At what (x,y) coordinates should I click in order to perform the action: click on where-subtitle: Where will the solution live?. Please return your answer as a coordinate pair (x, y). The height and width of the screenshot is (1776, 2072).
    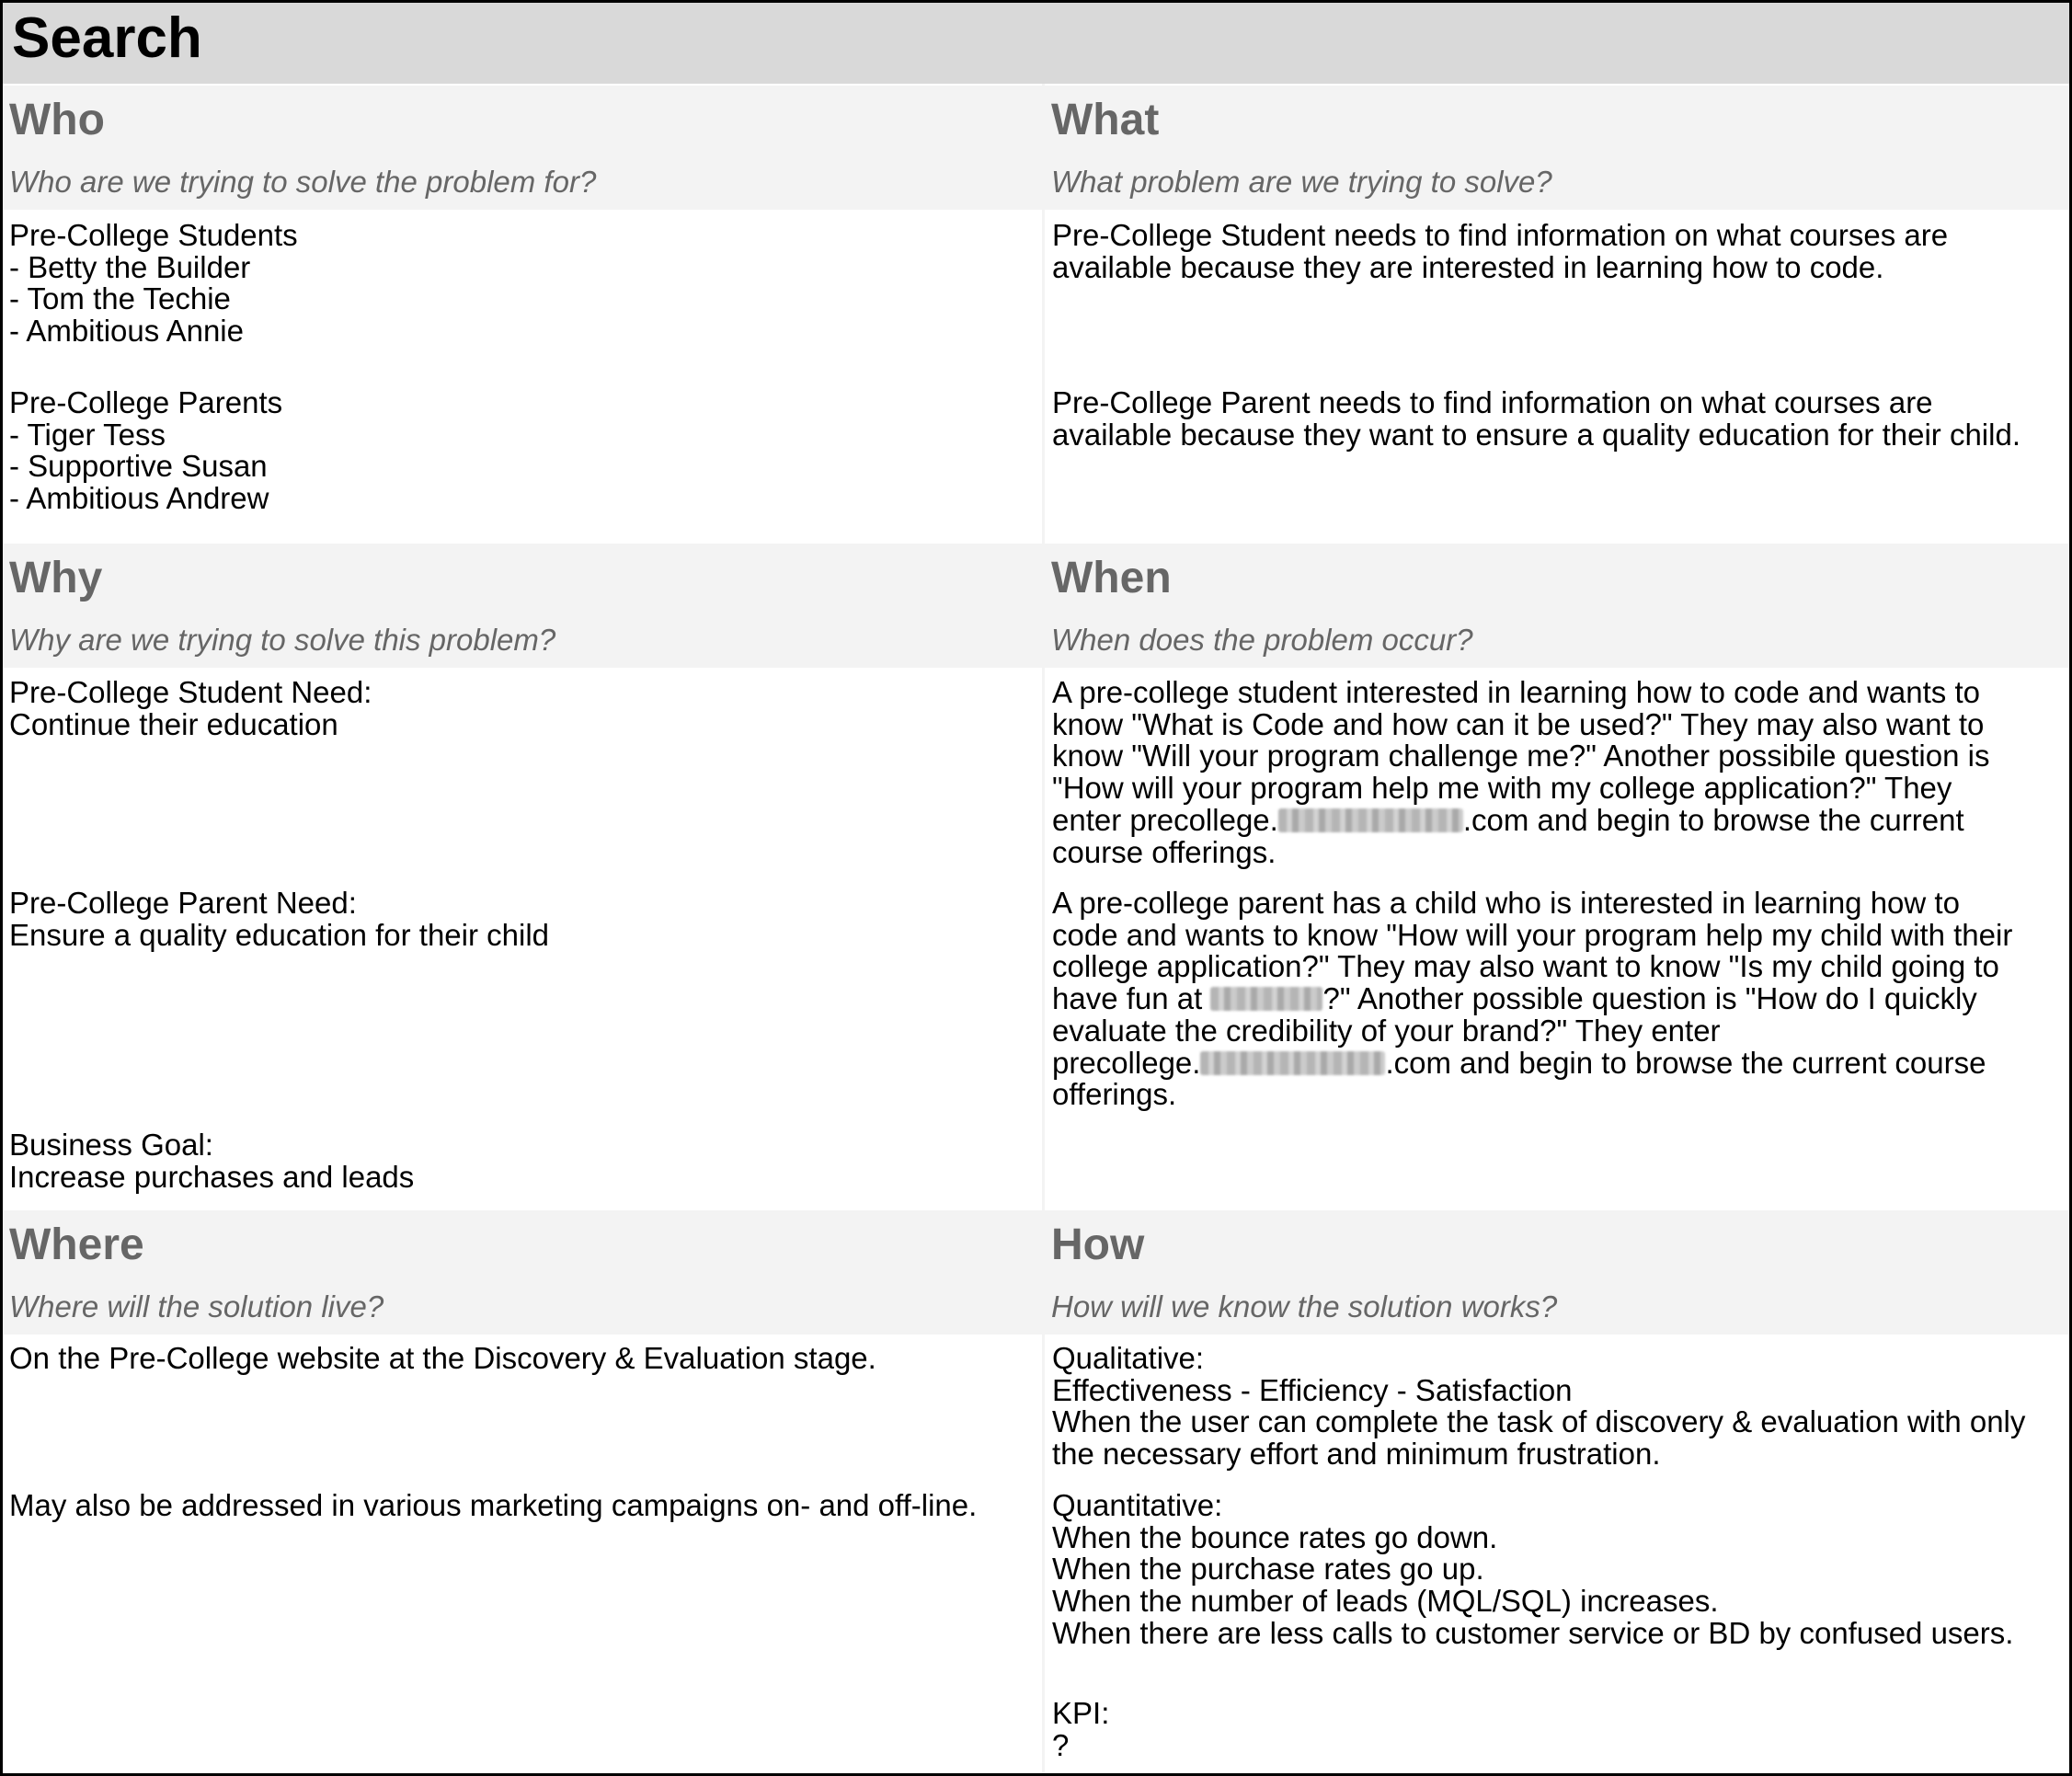
    Looking at the image, I should click on (196, 1306).